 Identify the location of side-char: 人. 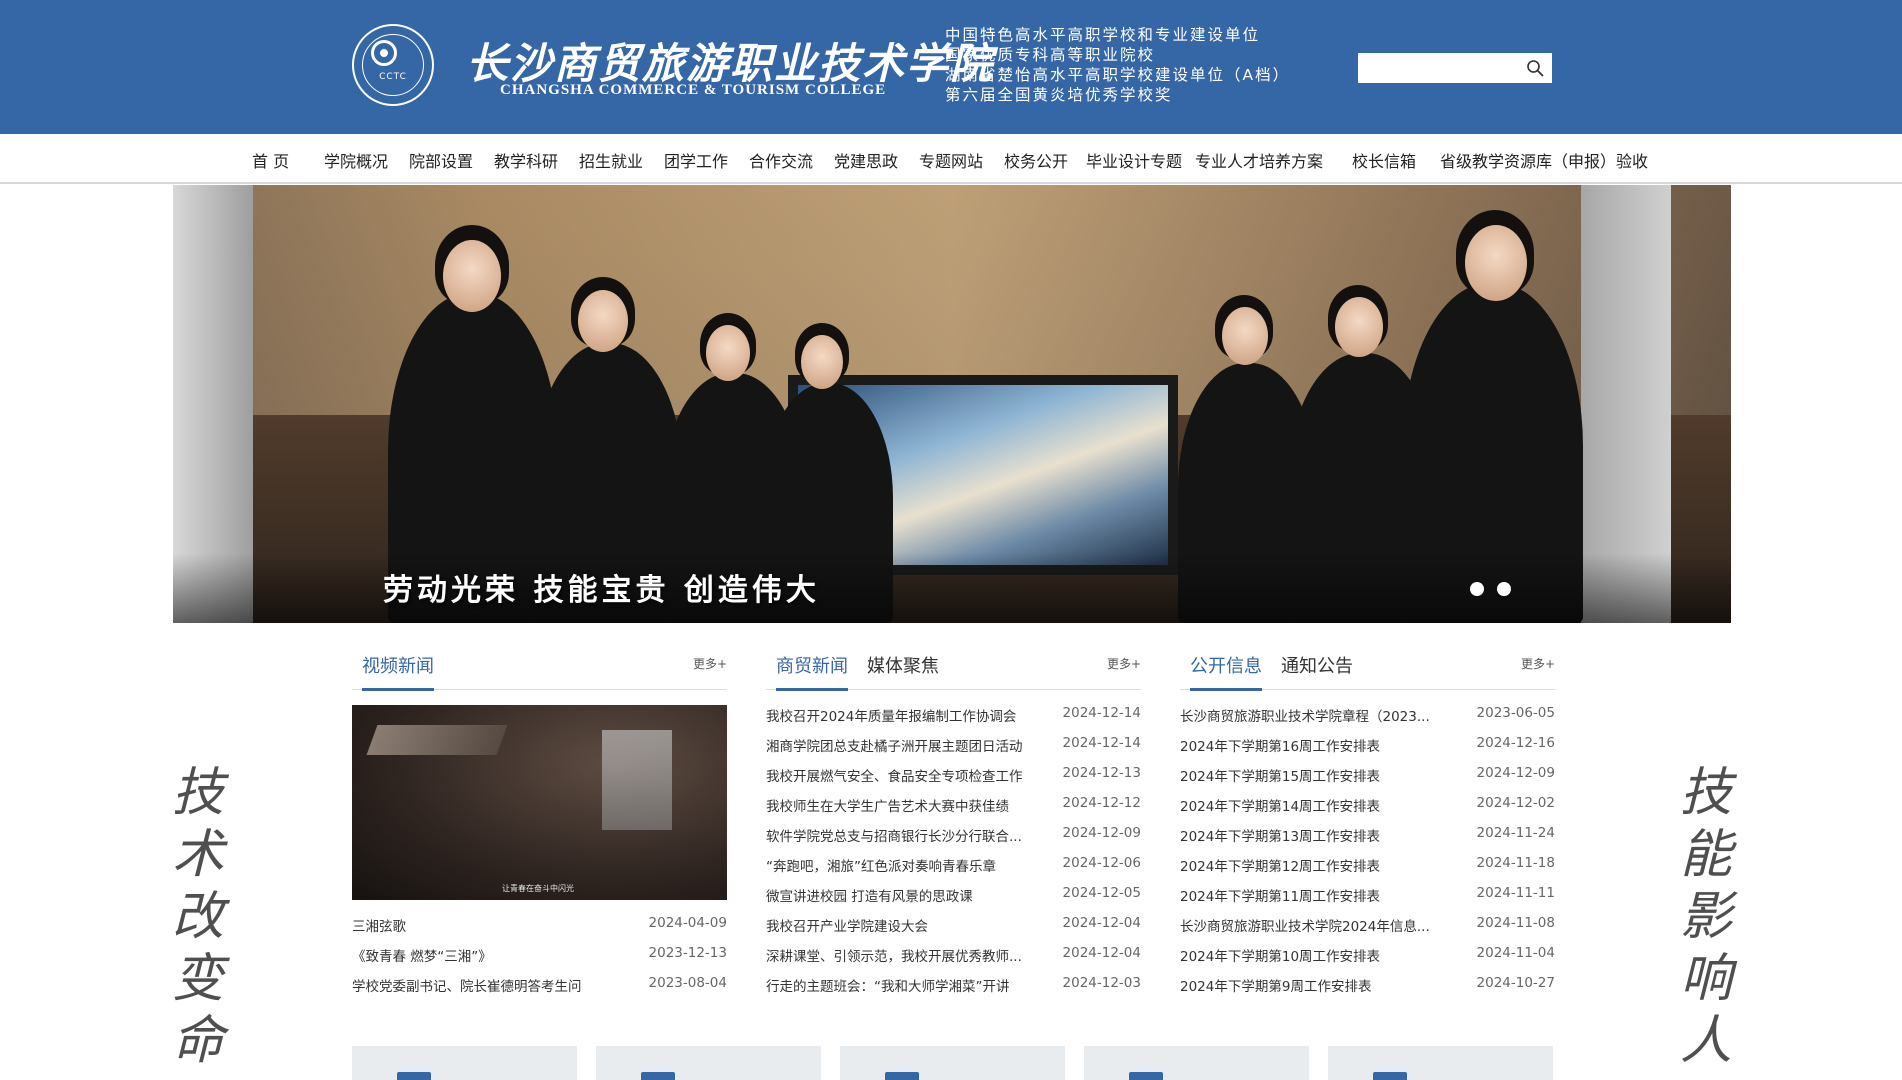
(1705, 1041).